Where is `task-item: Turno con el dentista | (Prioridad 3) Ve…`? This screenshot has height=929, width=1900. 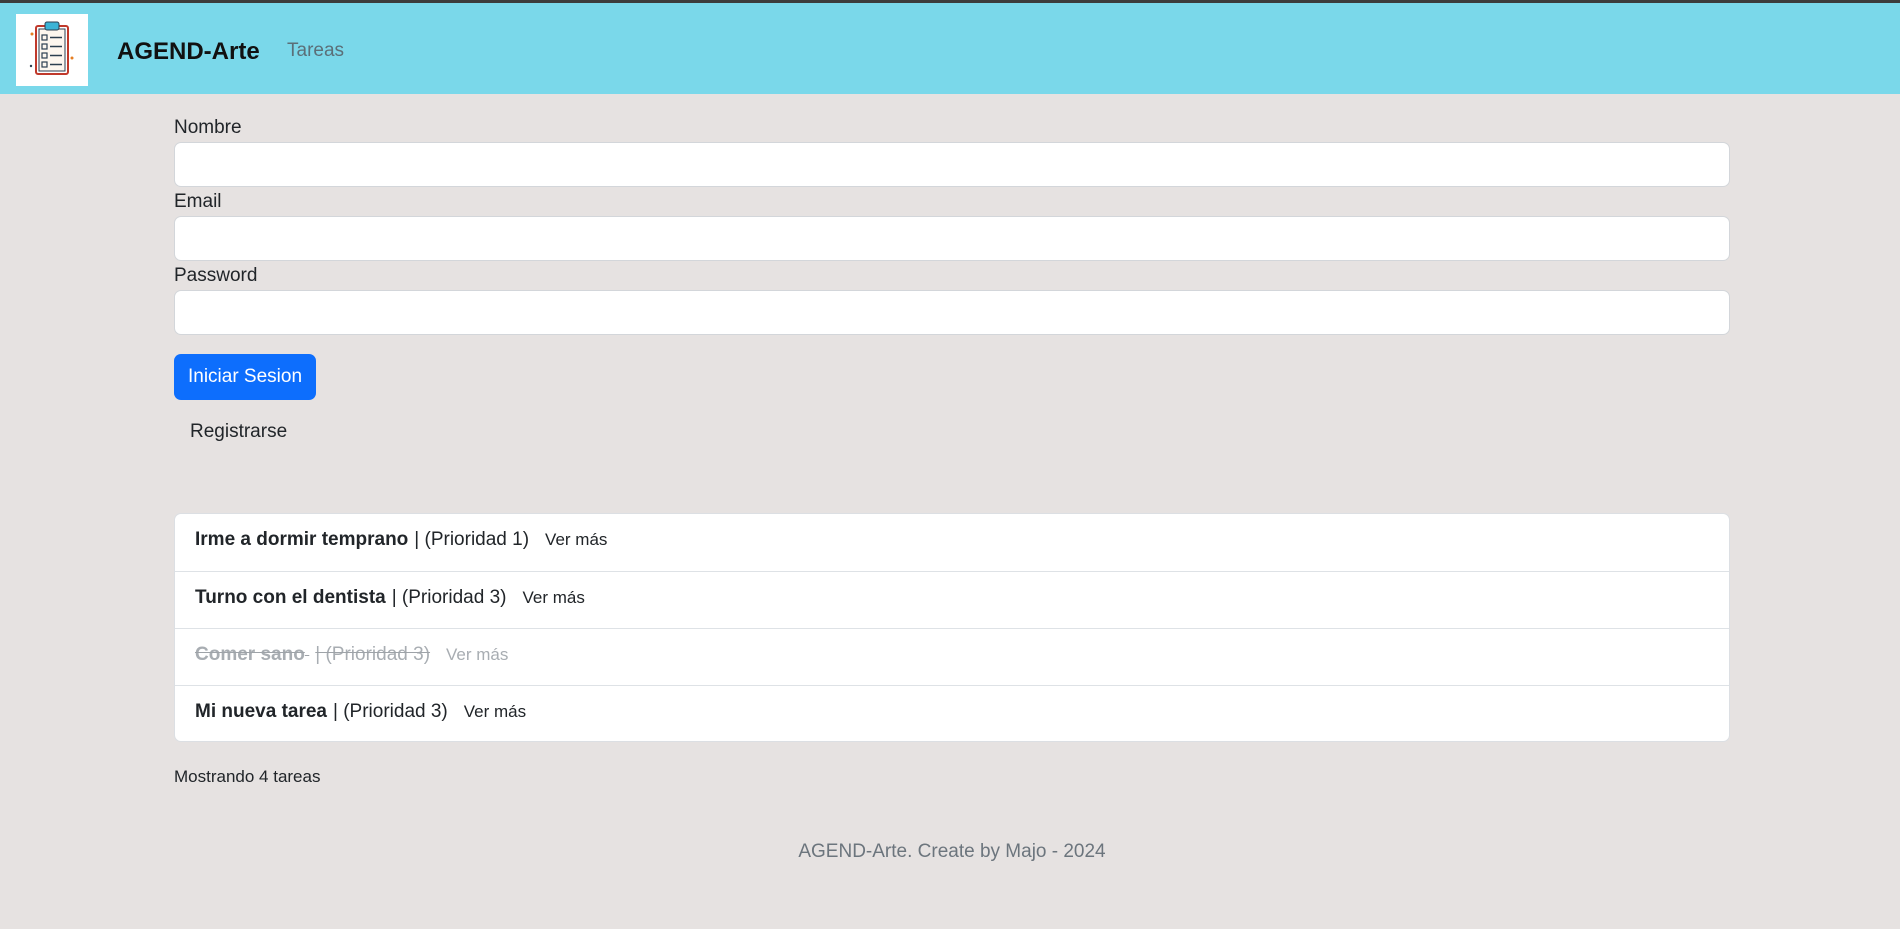 task-item: Turno con el dentista | (Prioridad 3) Ve… is located at coordinates (952, 599).